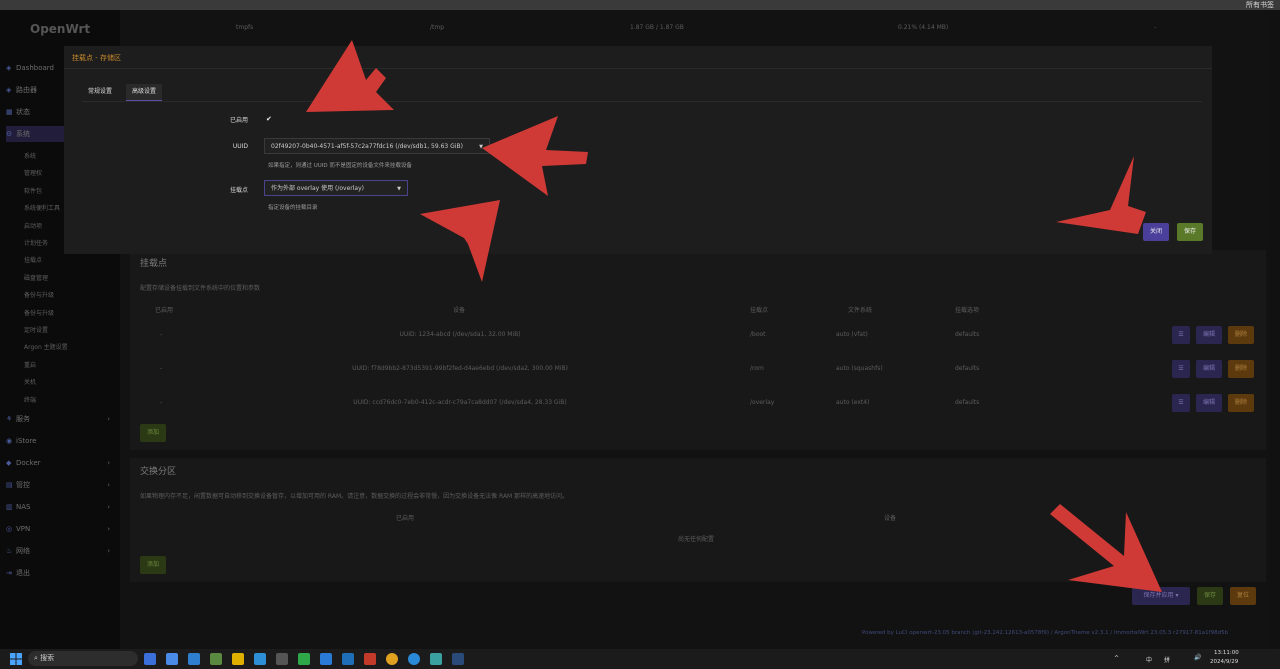  I want to click on tray-date: 2024/9/29, so click(1224, 662).